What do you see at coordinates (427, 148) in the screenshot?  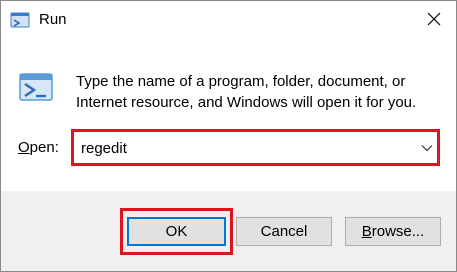 I see `chevron-down-icon` at bounding box center [427, 148].